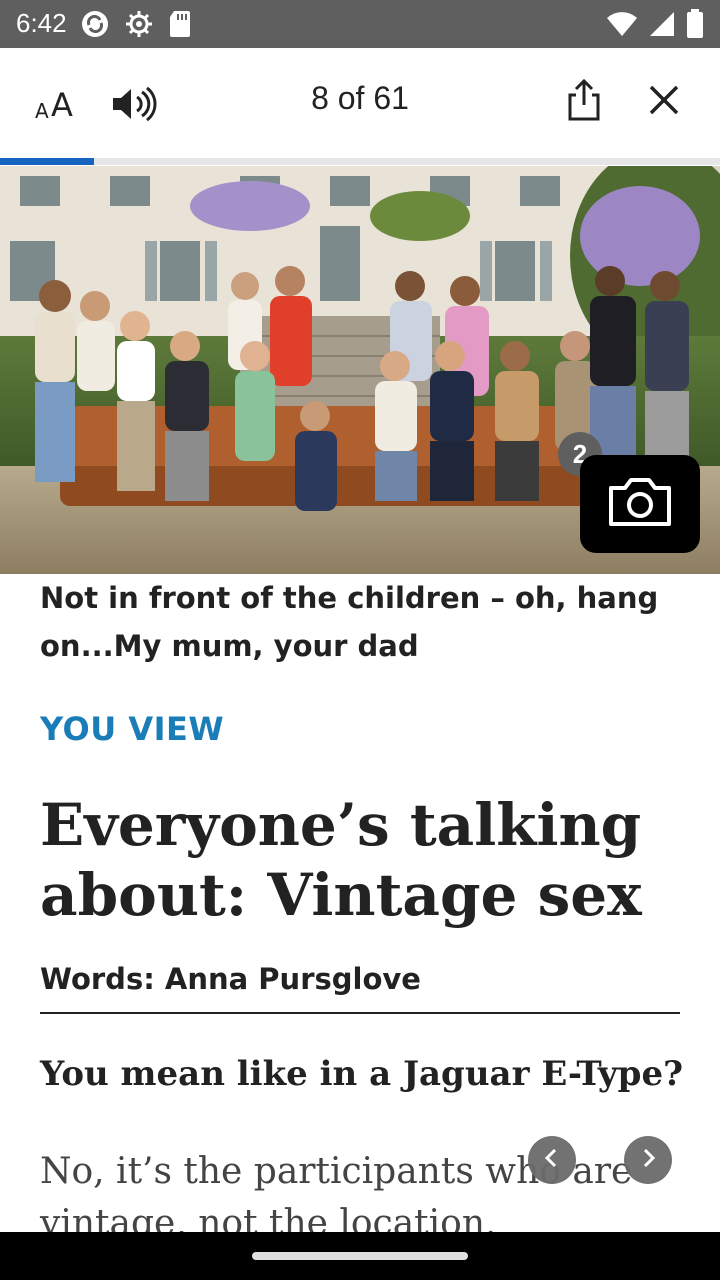  I want to click on speaker-icon, so click(134, 106).